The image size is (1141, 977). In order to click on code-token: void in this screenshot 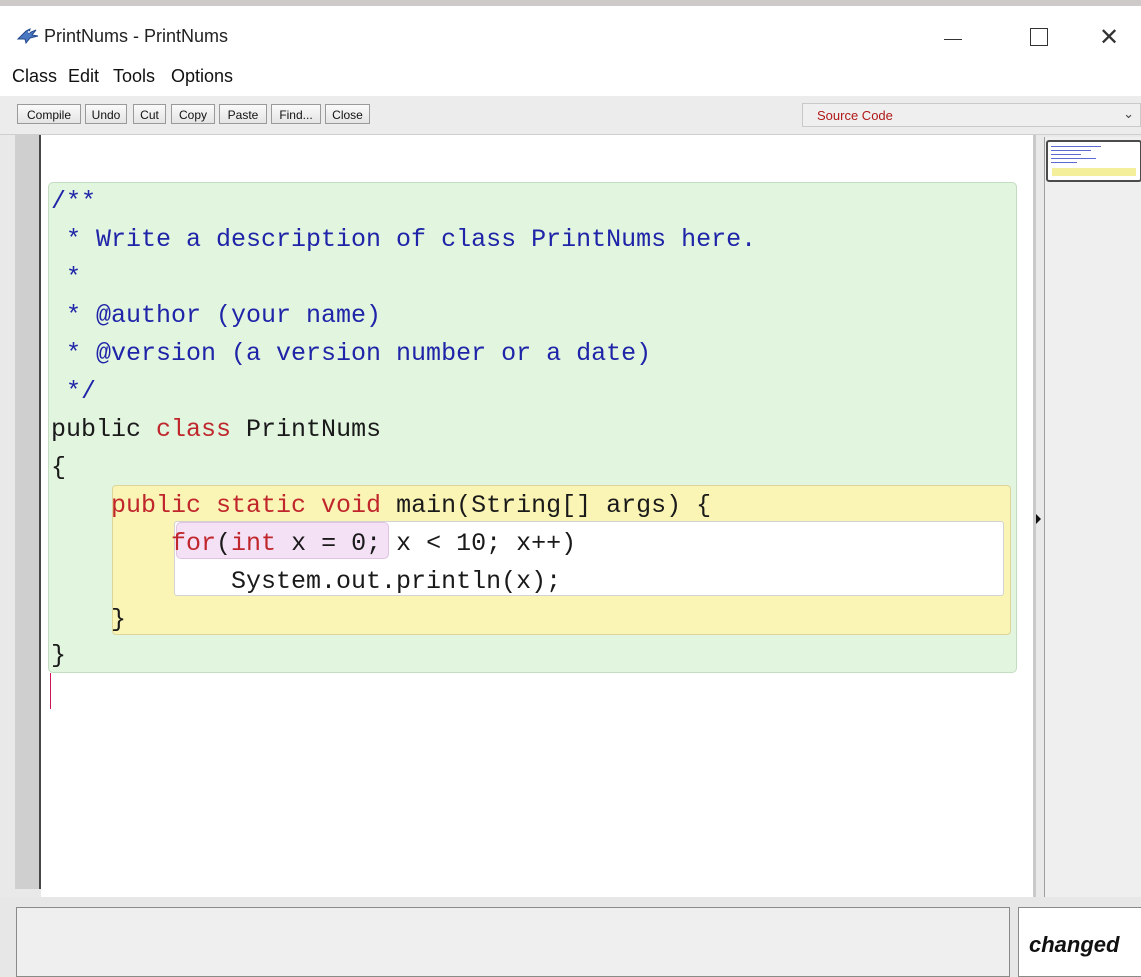, I will do `click(351, 505)`.